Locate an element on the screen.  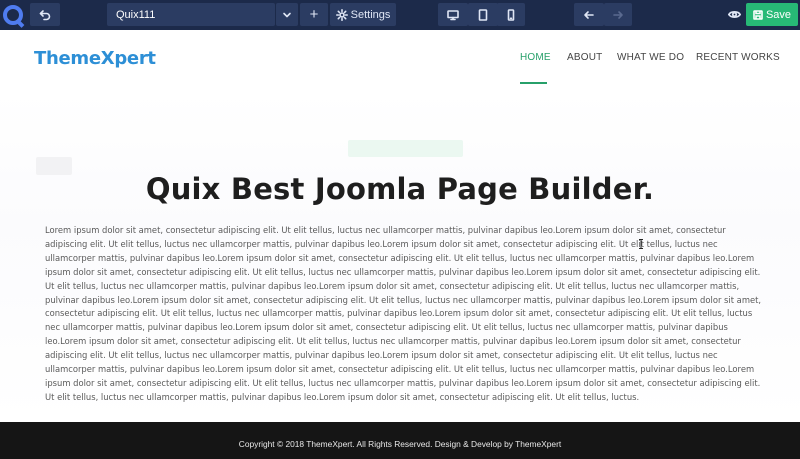
add-page-button: + is located at coordinates (314, 14).